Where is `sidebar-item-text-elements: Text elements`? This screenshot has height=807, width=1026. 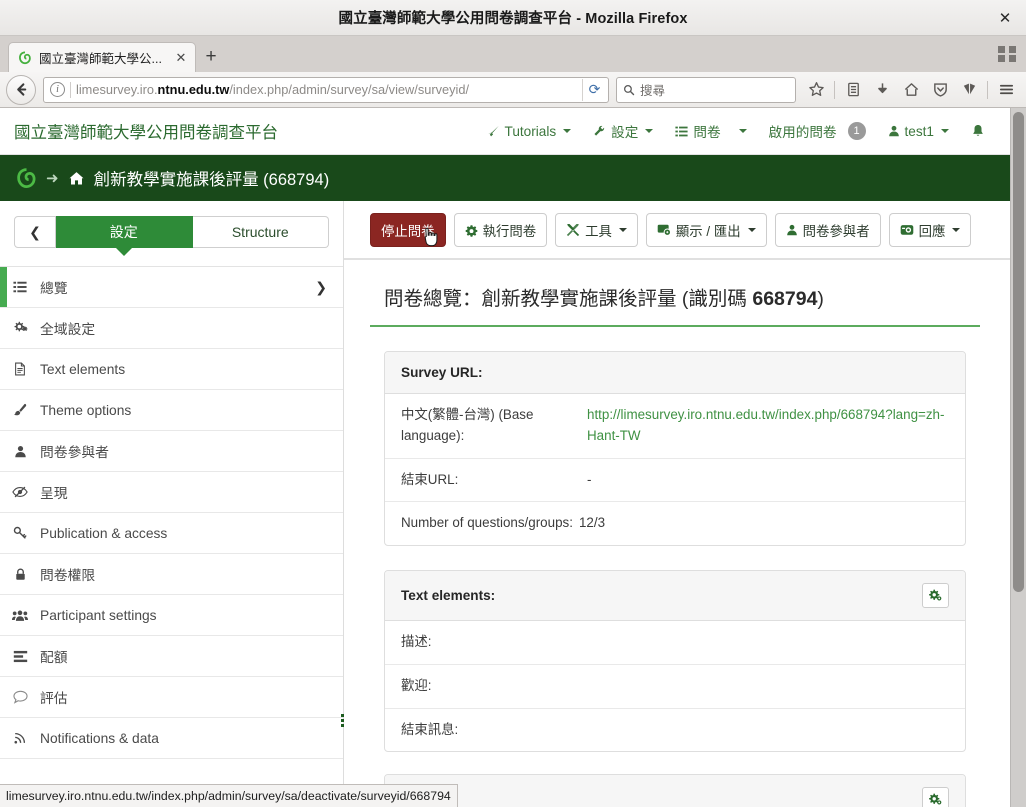 sidebar-item-text-elements: Text elements is located at coordinates (171, 369).